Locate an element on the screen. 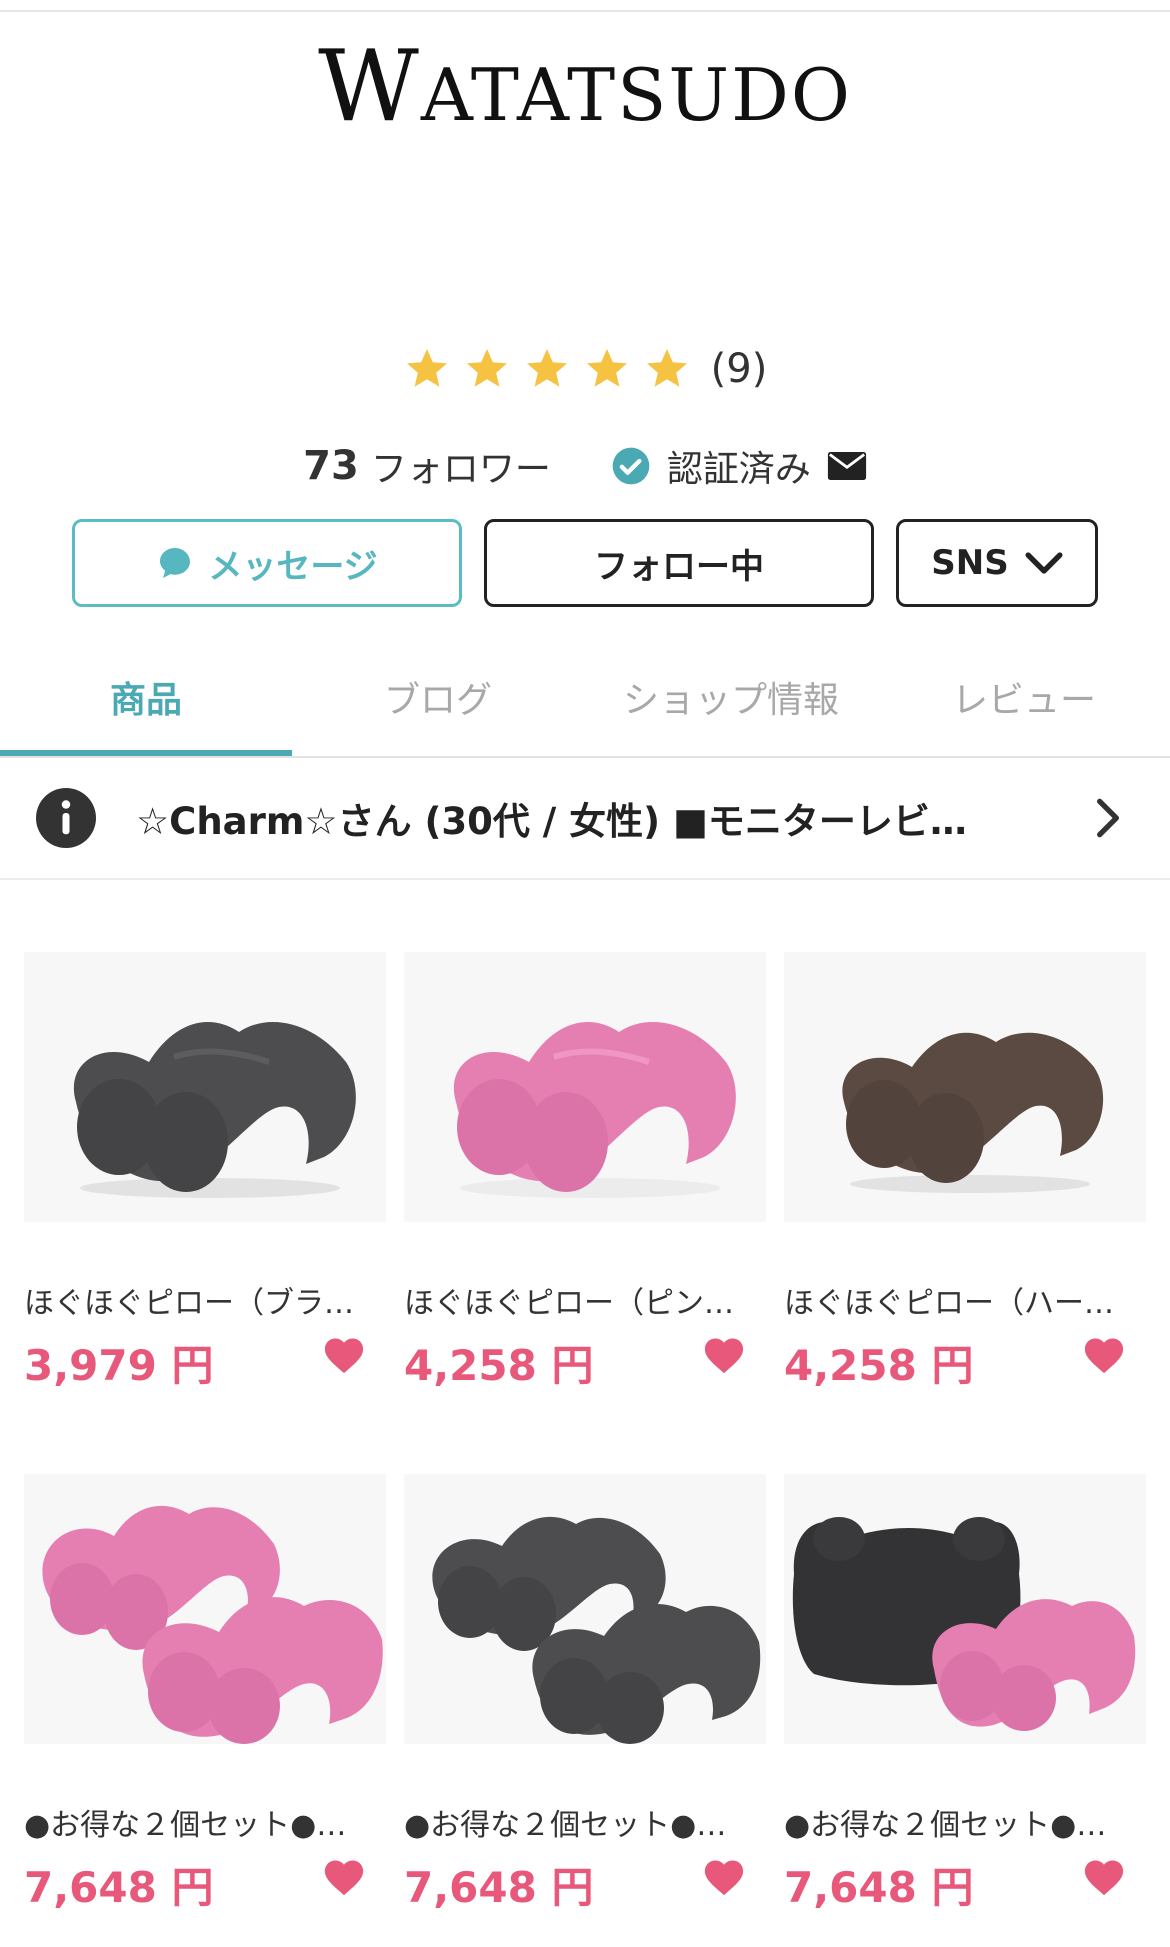  active-tab-indicator is located at coordinates (146, 753).